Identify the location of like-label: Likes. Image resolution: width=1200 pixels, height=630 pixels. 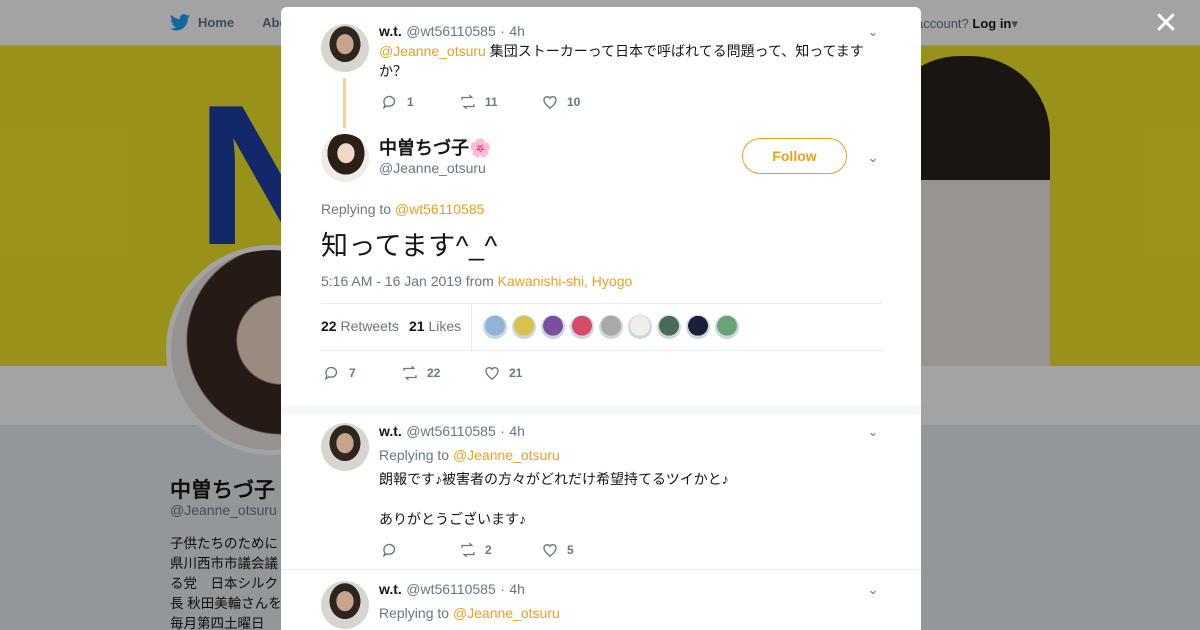
(445, 326).